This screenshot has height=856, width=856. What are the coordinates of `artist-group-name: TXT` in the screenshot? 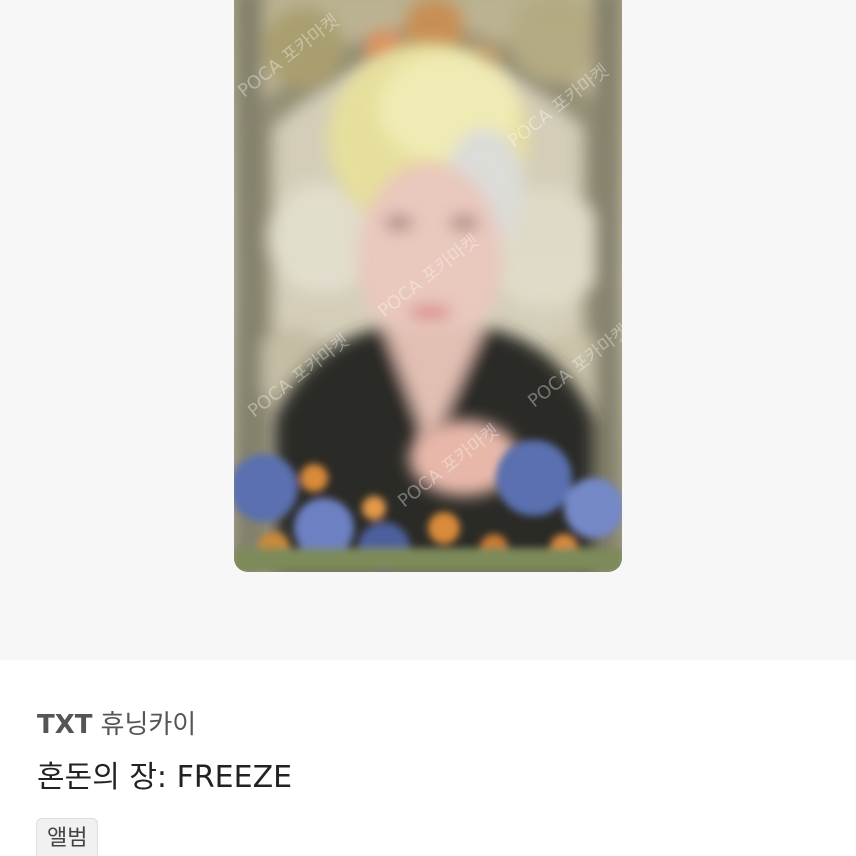 It's located at (65, 725).